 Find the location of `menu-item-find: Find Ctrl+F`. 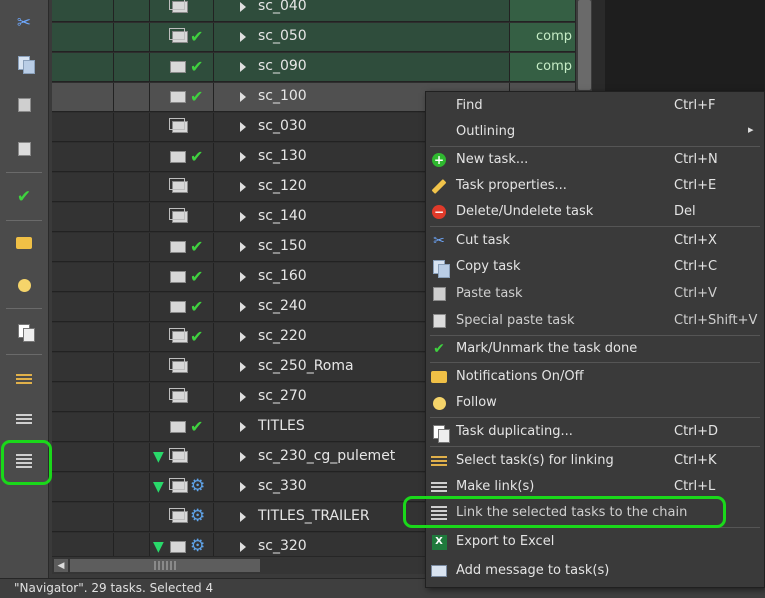

menu-item-find: Find Ctrl+F is located at coordinates (595, 106).